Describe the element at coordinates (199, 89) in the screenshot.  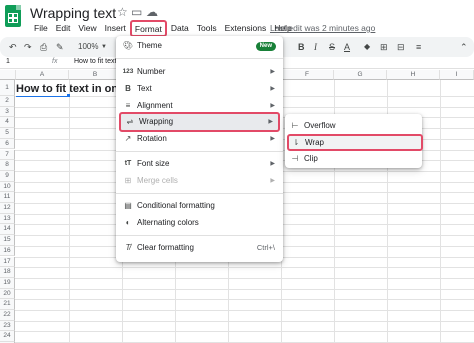
I see `menu-item-text: B Text ▶` at that location.